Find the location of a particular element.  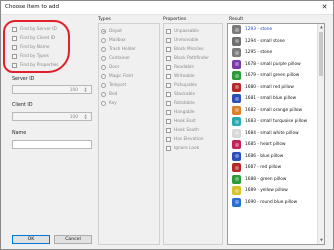

result-item: 1684 - small white pillow is located at coordinates (276, 134).